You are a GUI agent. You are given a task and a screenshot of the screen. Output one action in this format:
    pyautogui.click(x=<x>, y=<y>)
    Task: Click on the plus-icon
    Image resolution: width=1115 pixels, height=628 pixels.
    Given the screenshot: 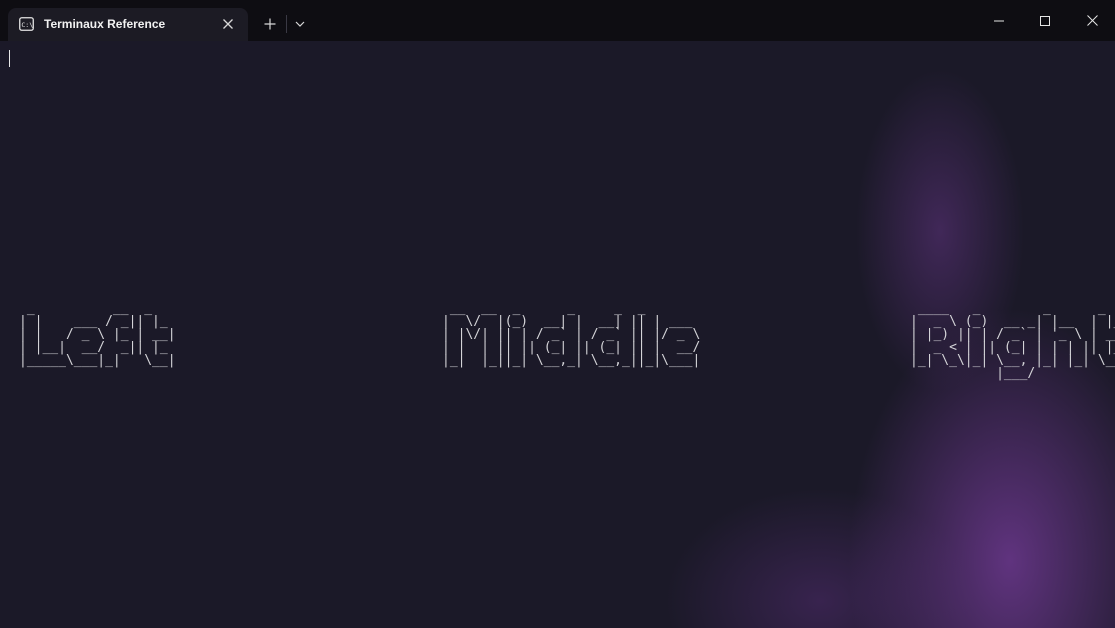 What is the action you would take?
    pyautogui.click(x=270, y=24)
    